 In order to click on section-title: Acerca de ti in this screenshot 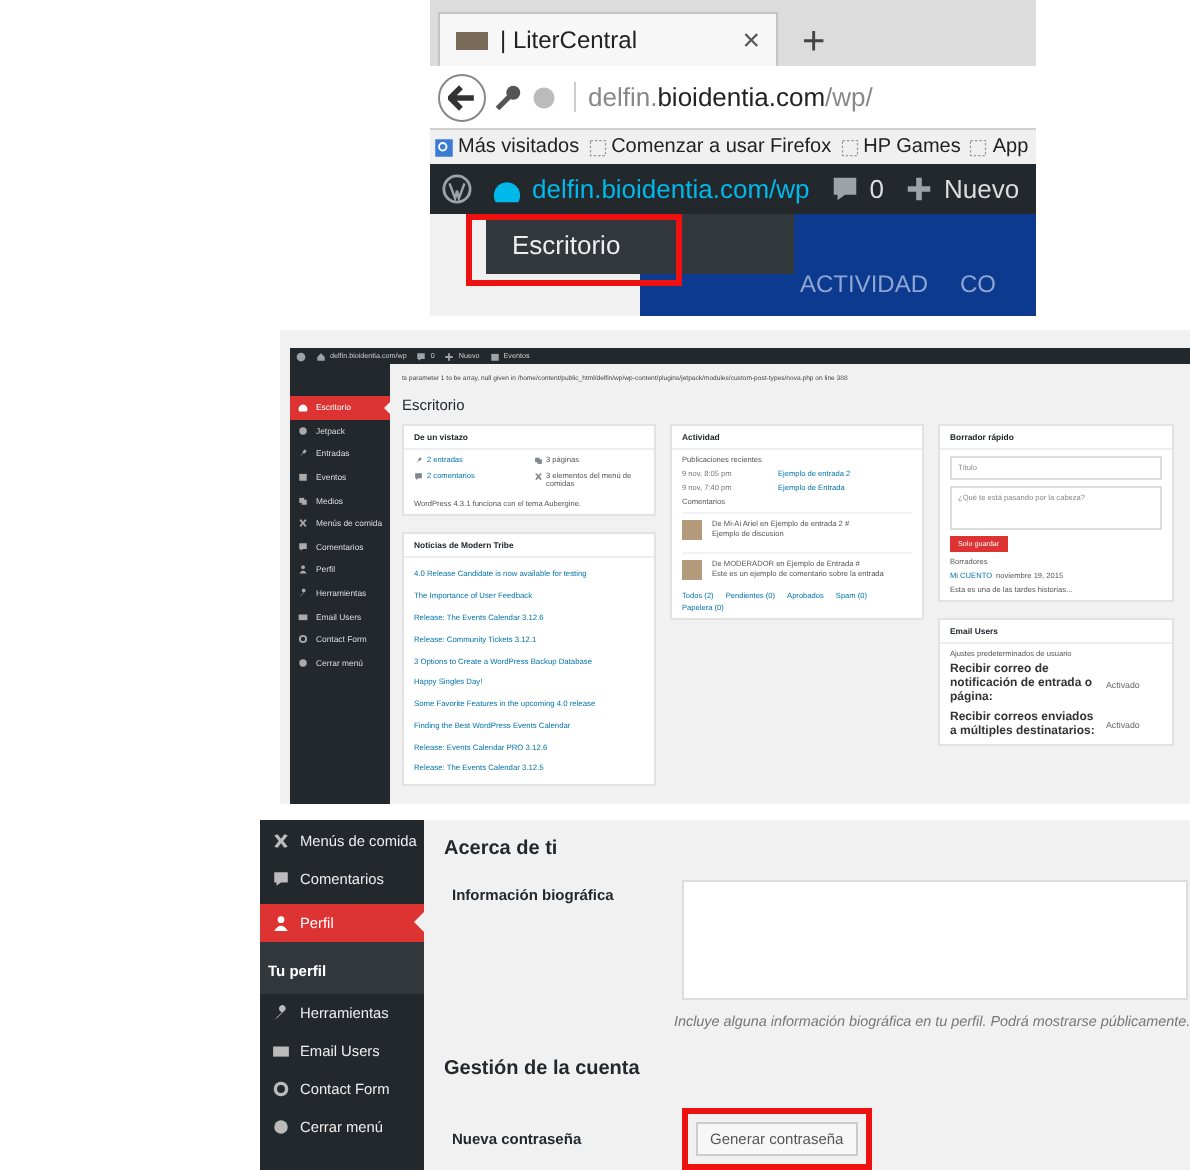, I will do `click(502, 849)`.